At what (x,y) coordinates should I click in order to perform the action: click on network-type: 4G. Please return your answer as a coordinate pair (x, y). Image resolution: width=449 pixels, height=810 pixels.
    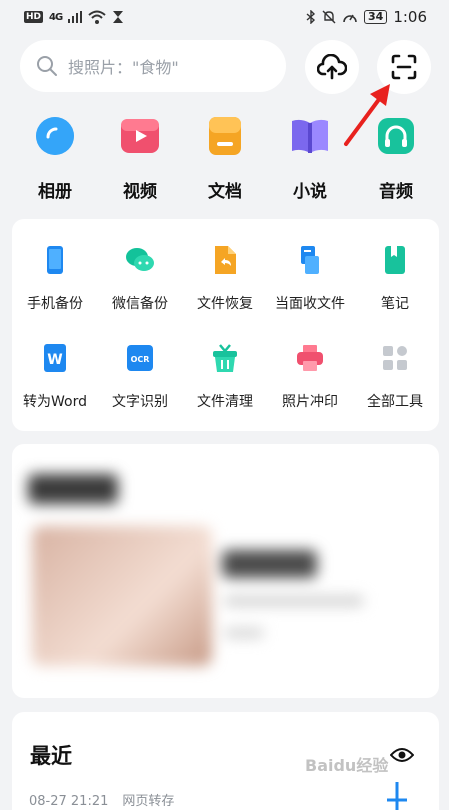
    Looking at the image, I should click on (56, 17).